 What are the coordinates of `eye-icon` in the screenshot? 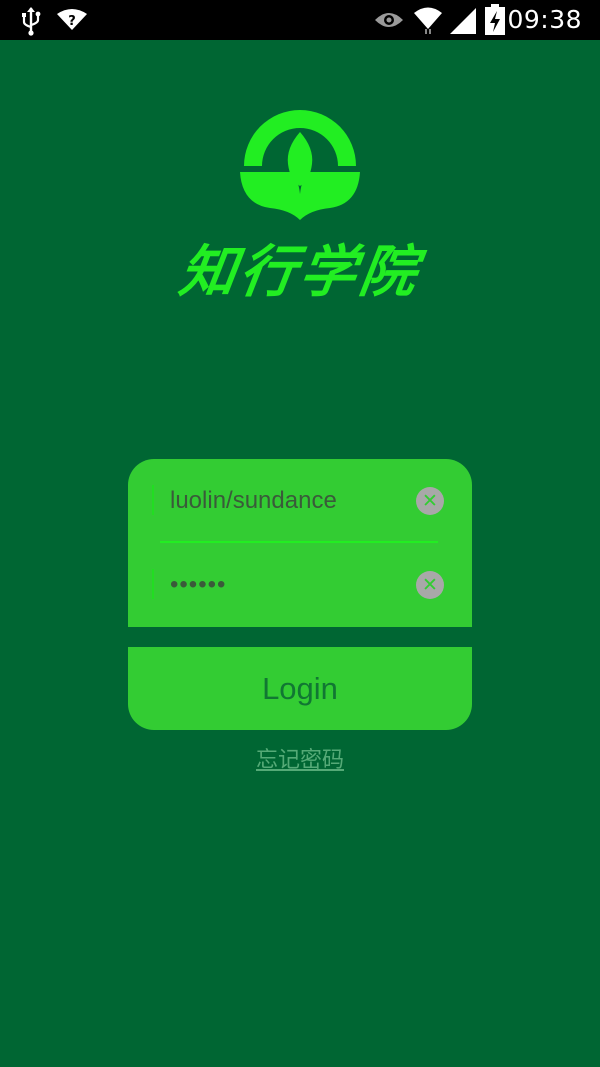 It's located at (389, 20).